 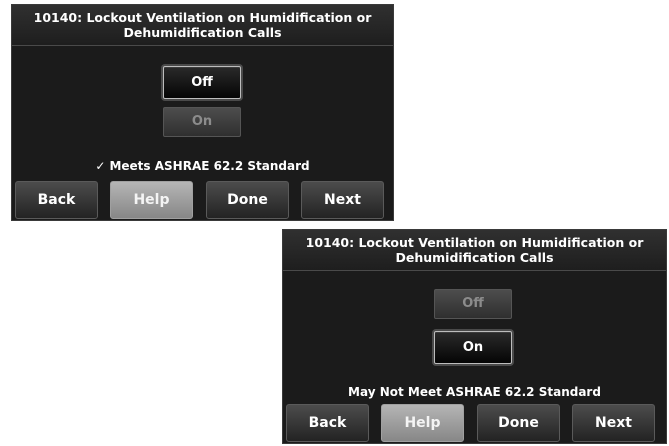 What do you see at coordinates (209, 166) in the screenshot?
I see `ashrae-status-text: Meets ASHRAE 62.2 Standard` at bounding box center [209, 166].